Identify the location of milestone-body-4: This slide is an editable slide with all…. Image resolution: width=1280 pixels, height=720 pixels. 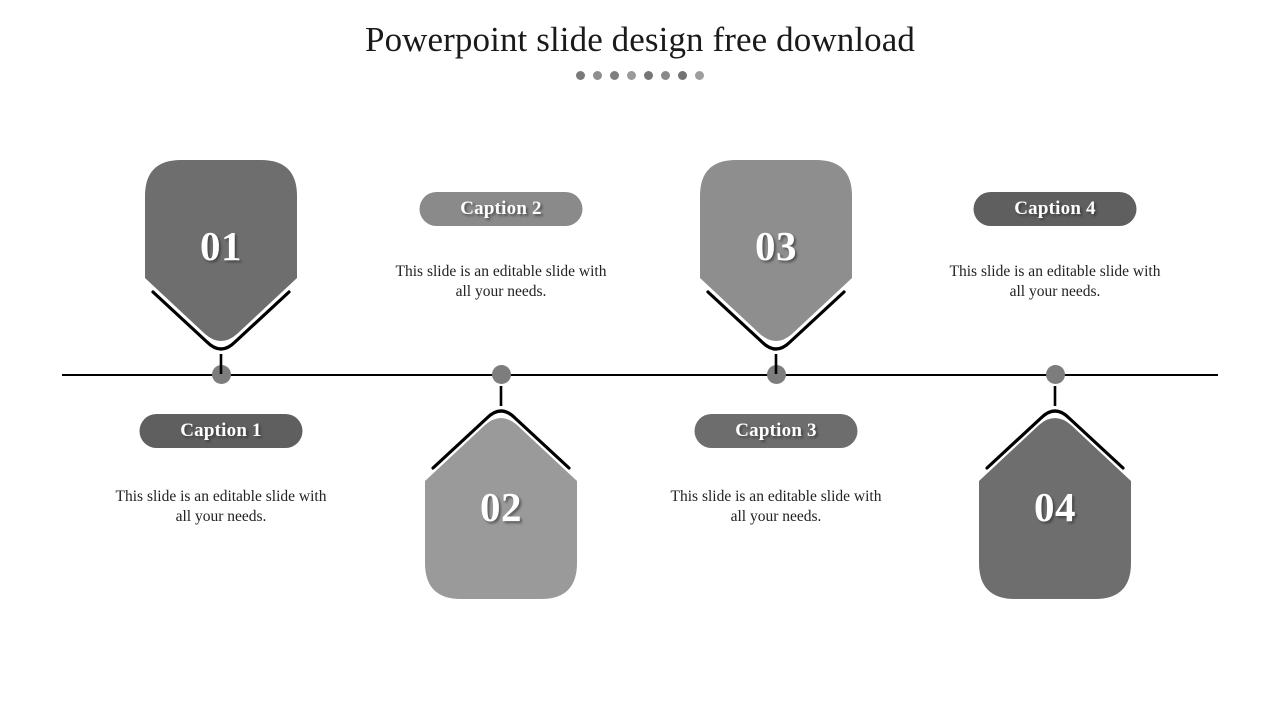
(1055, 281).